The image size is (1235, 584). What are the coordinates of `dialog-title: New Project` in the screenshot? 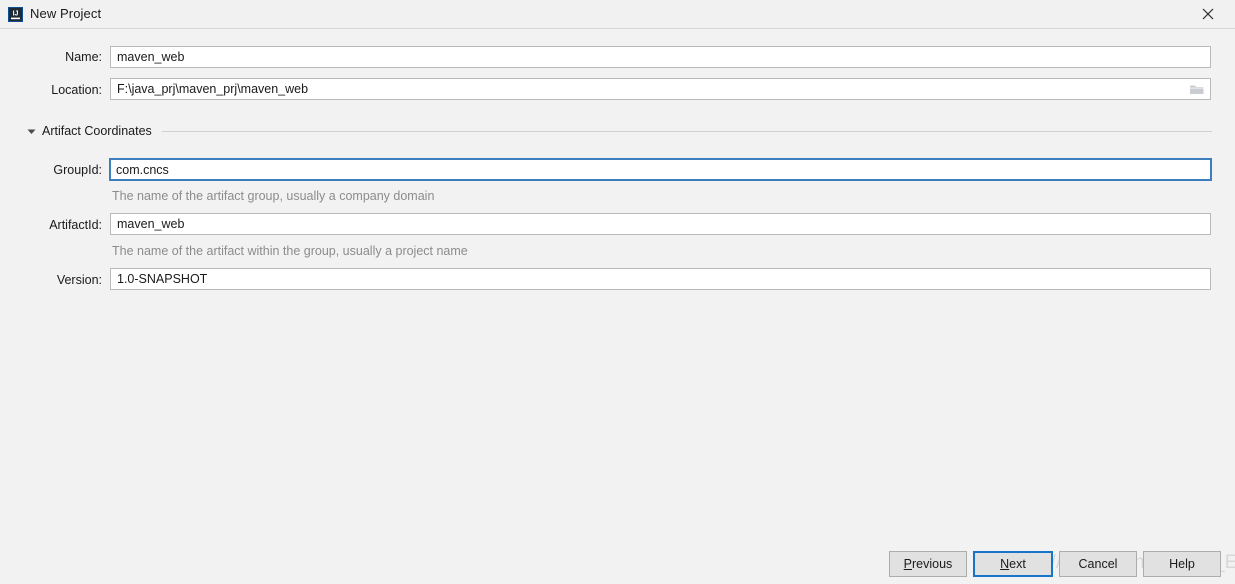 It's located at (66, 13).